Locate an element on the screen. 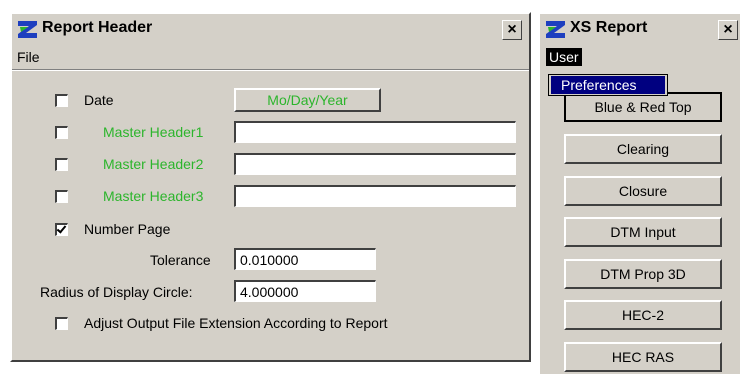 The image size is (740, 374). dtm-input-button: DTM Input is located at coordinates (643, 232).